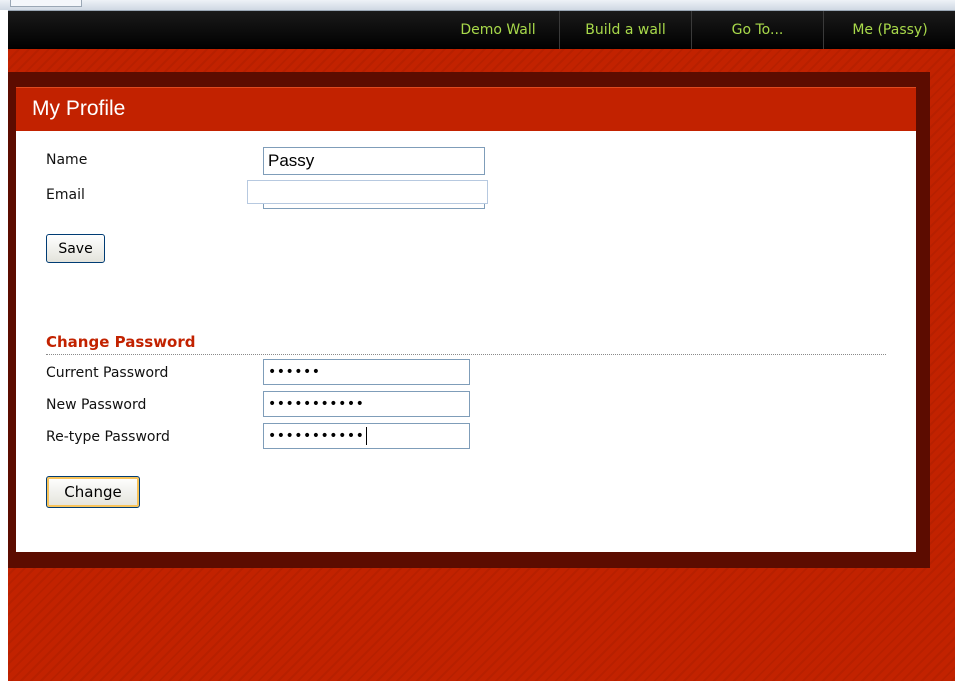 This screenshot has height=681, width=955. Describe the element at coordinates (4, 345) in the screenshot. I see `left-margin` at that location.